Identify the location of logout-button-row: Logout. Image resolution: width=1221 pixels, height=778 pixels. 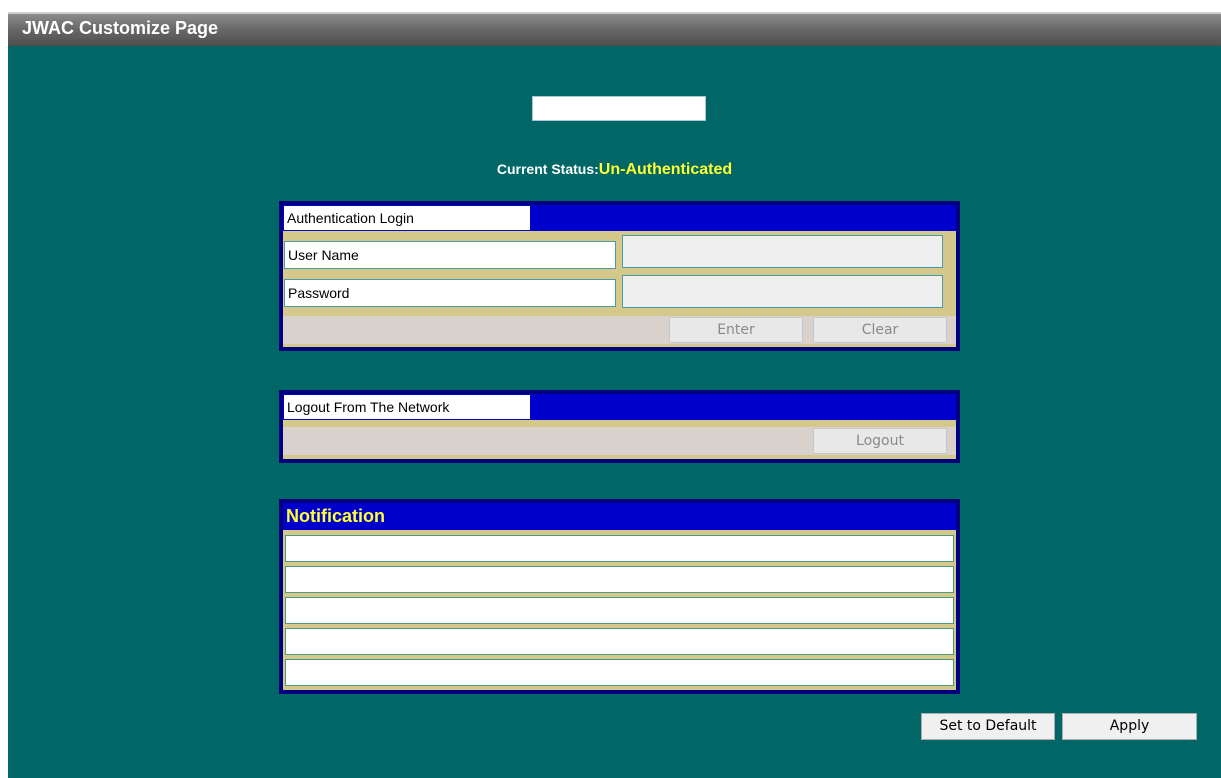
(619, 441).